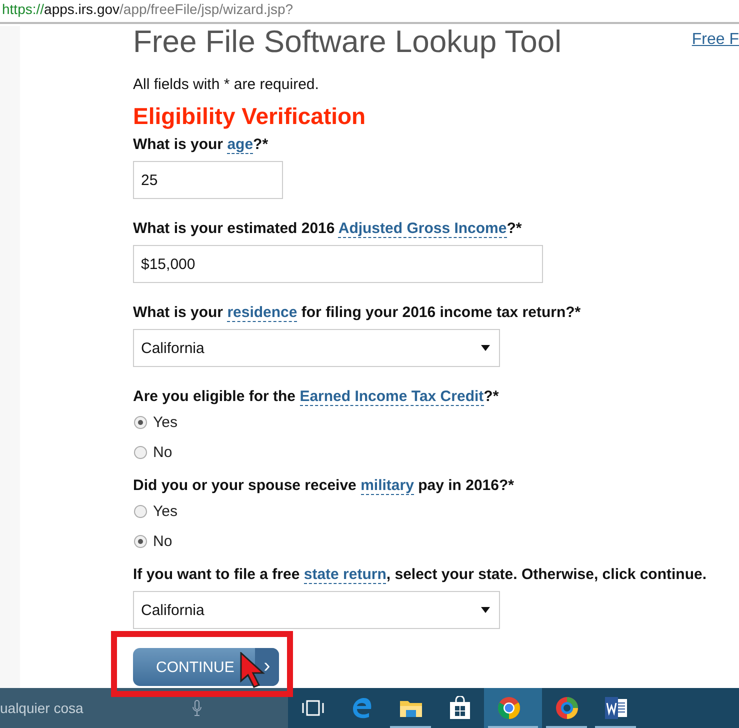 The width and height of the screenshot is (739, 728). Describe the element at coordinates (144, 708) in the screenshot. I see `search-field: ualquier cosa` at that location.